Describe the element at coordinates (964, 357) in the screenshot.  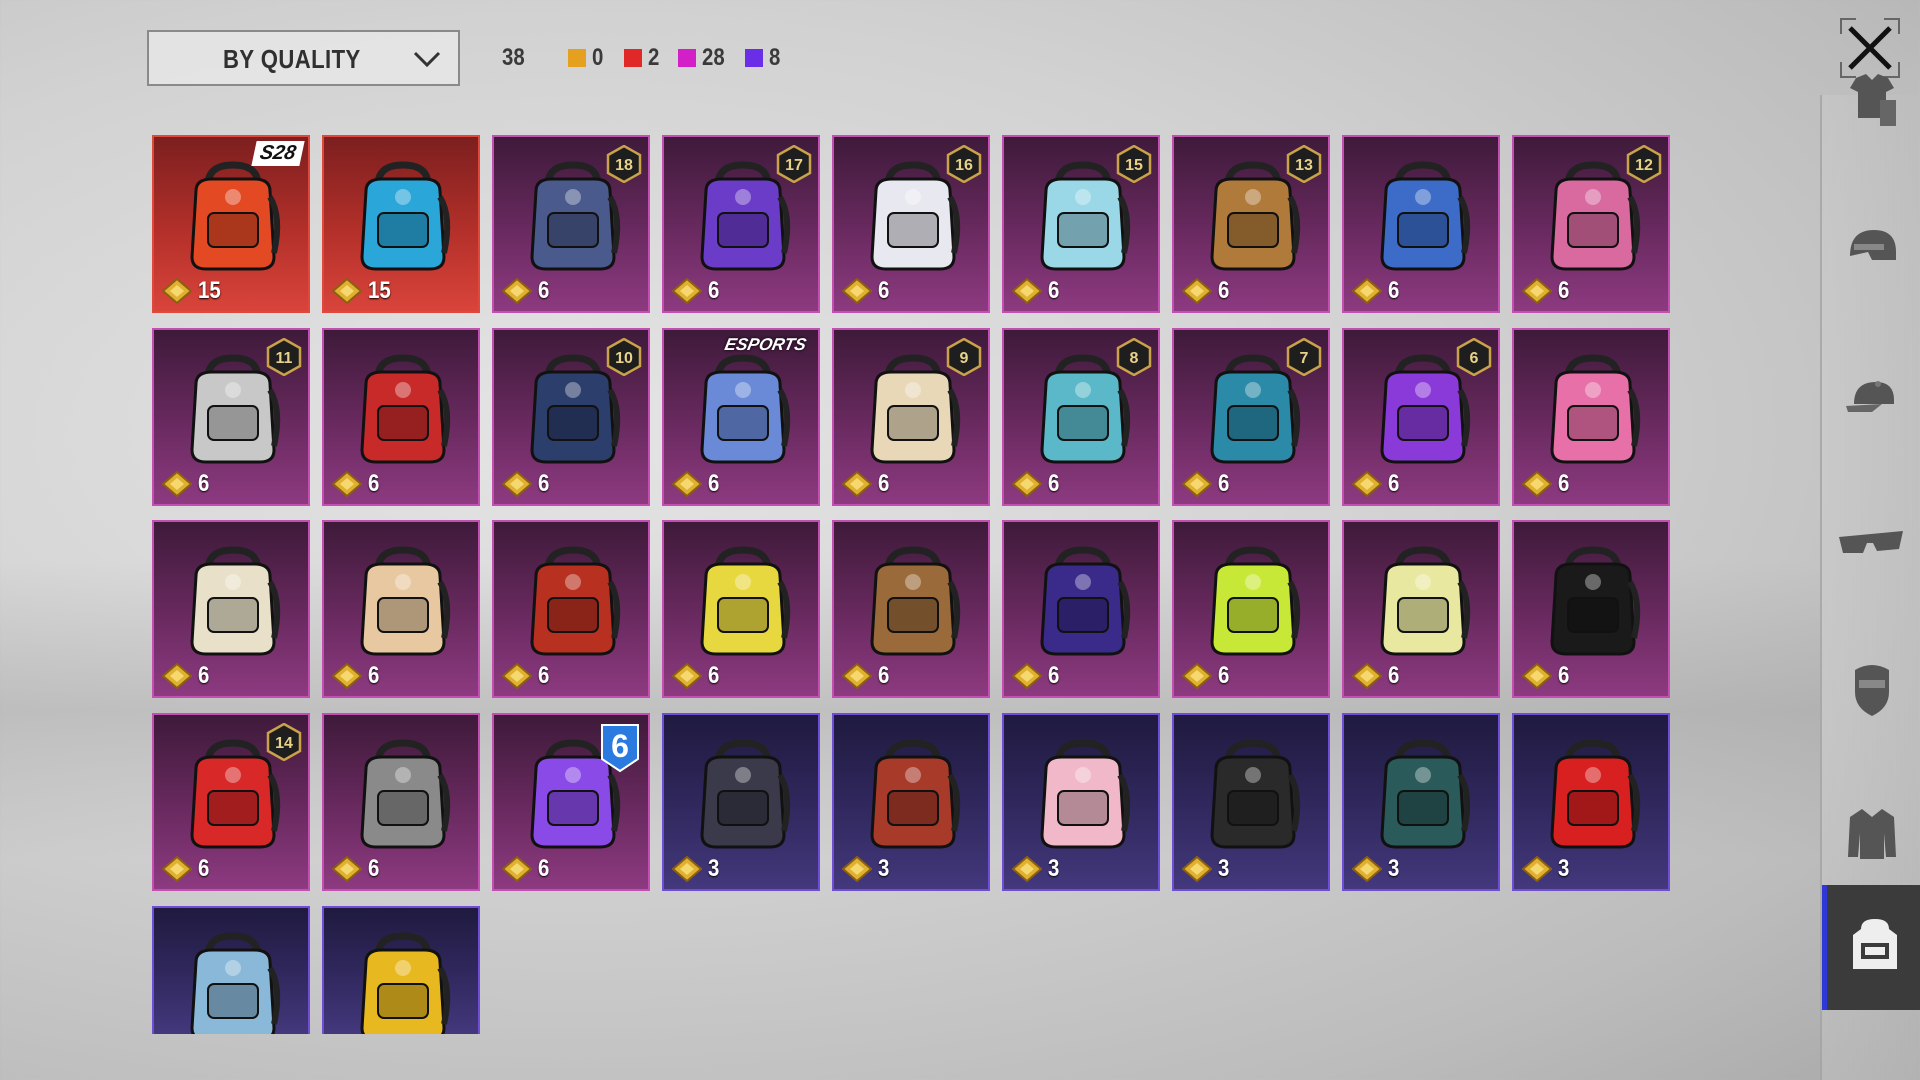
I see `level-badge: 9` at that location.